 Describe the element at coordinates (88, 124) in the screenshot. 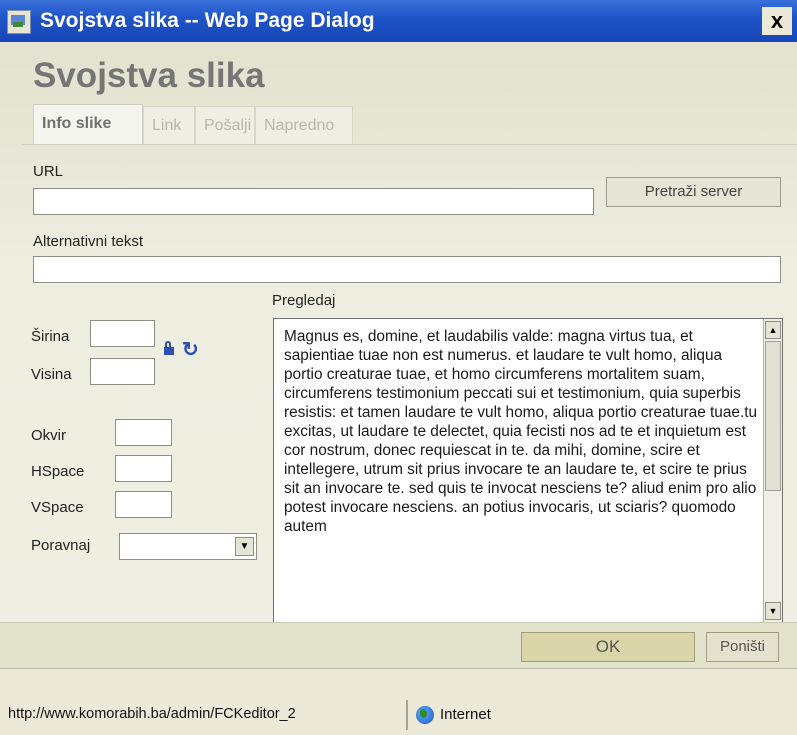

I see `tab-image-info: Info slike` at that location.